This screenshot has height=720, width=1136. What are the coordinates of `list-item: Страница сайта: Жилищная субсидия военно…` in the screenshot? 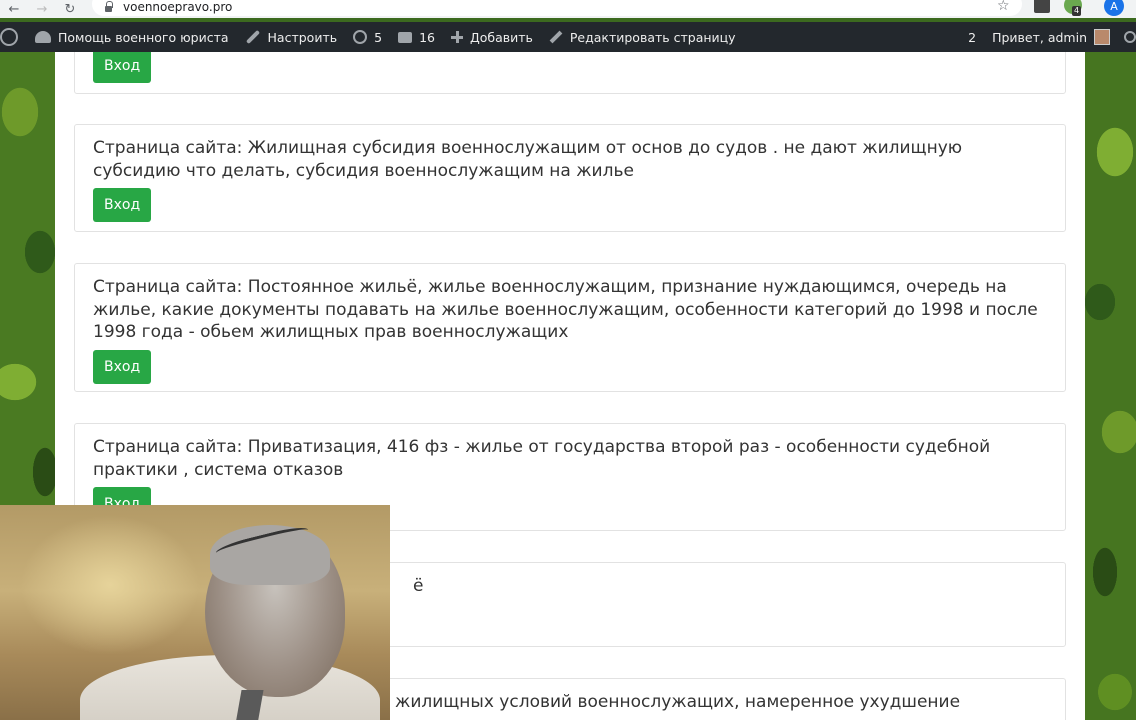 It's located at (570, 178).